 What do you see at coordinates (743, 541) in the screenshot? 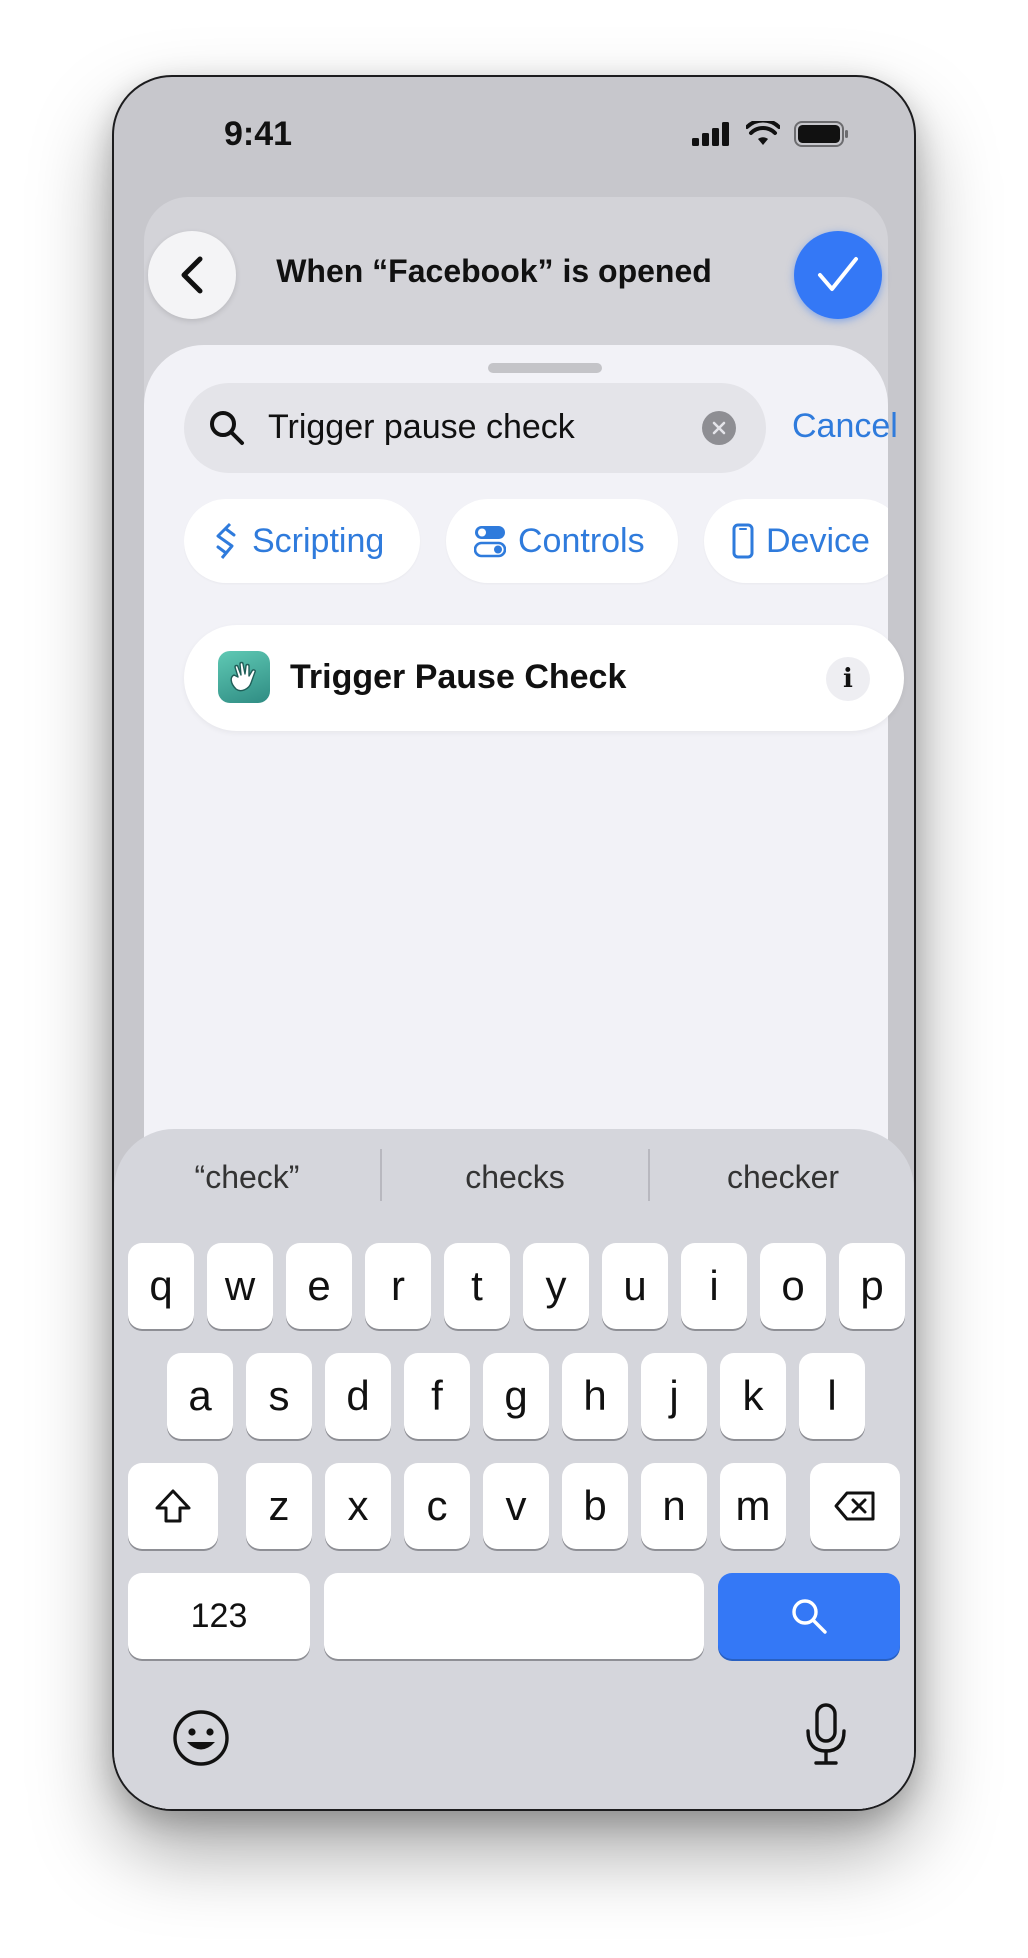
I see `device-icon` at bounding box center [743, 541].